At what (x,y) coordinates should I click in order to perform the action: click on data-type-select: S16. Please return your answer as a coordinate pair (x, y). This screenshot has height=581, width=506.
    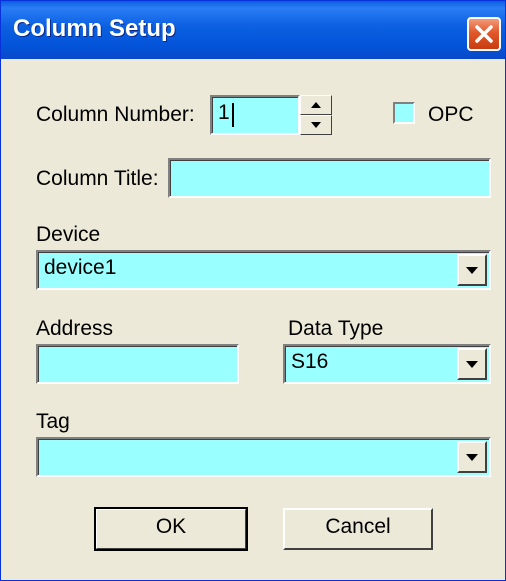
    Looking at the image, I should click on (387, 364).